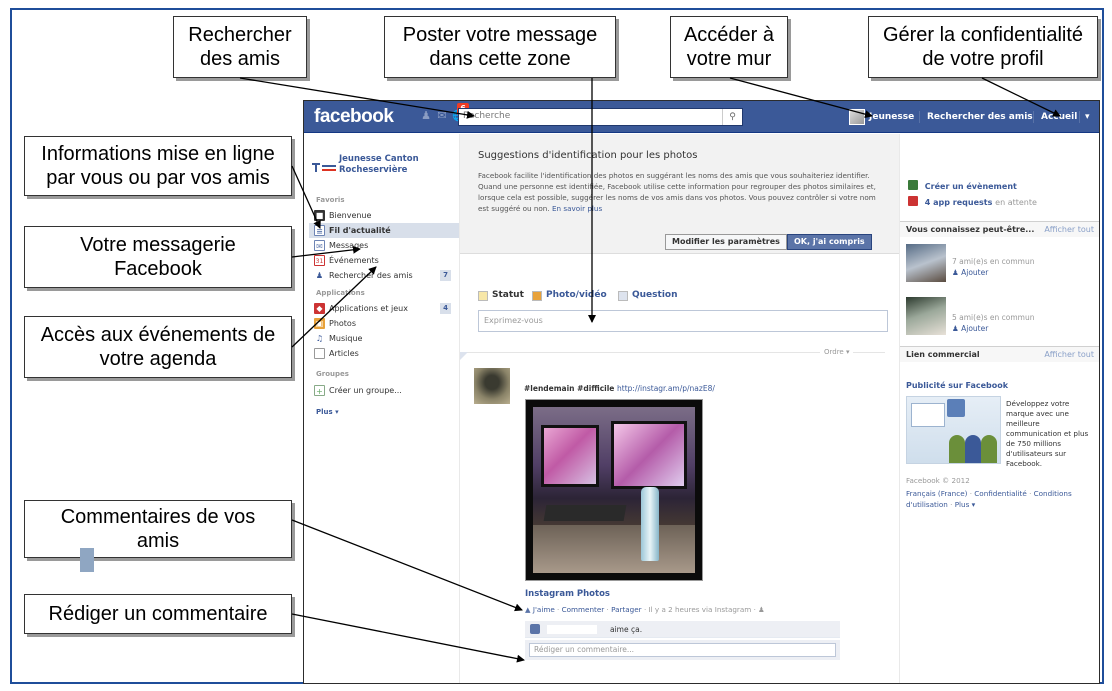  I want to click on callout-post-message: Poster votre message dans cette zone, so click(500, 47).